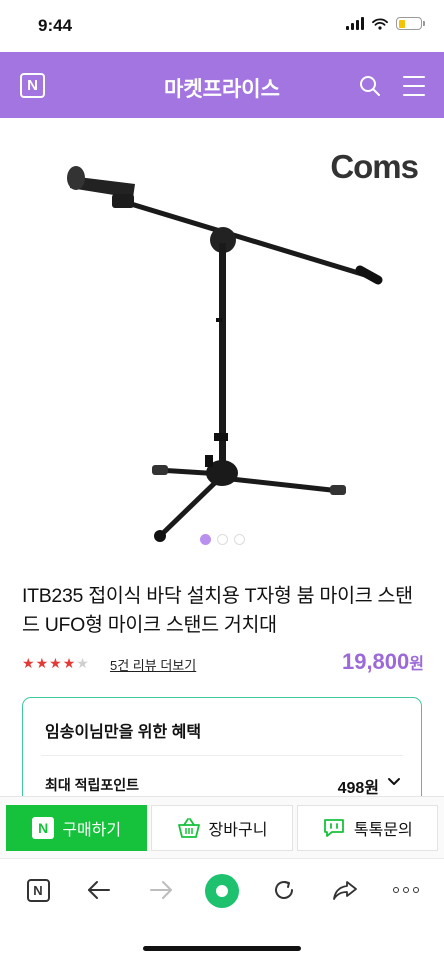  I want to click on green-dot-button, so click(222, 891).